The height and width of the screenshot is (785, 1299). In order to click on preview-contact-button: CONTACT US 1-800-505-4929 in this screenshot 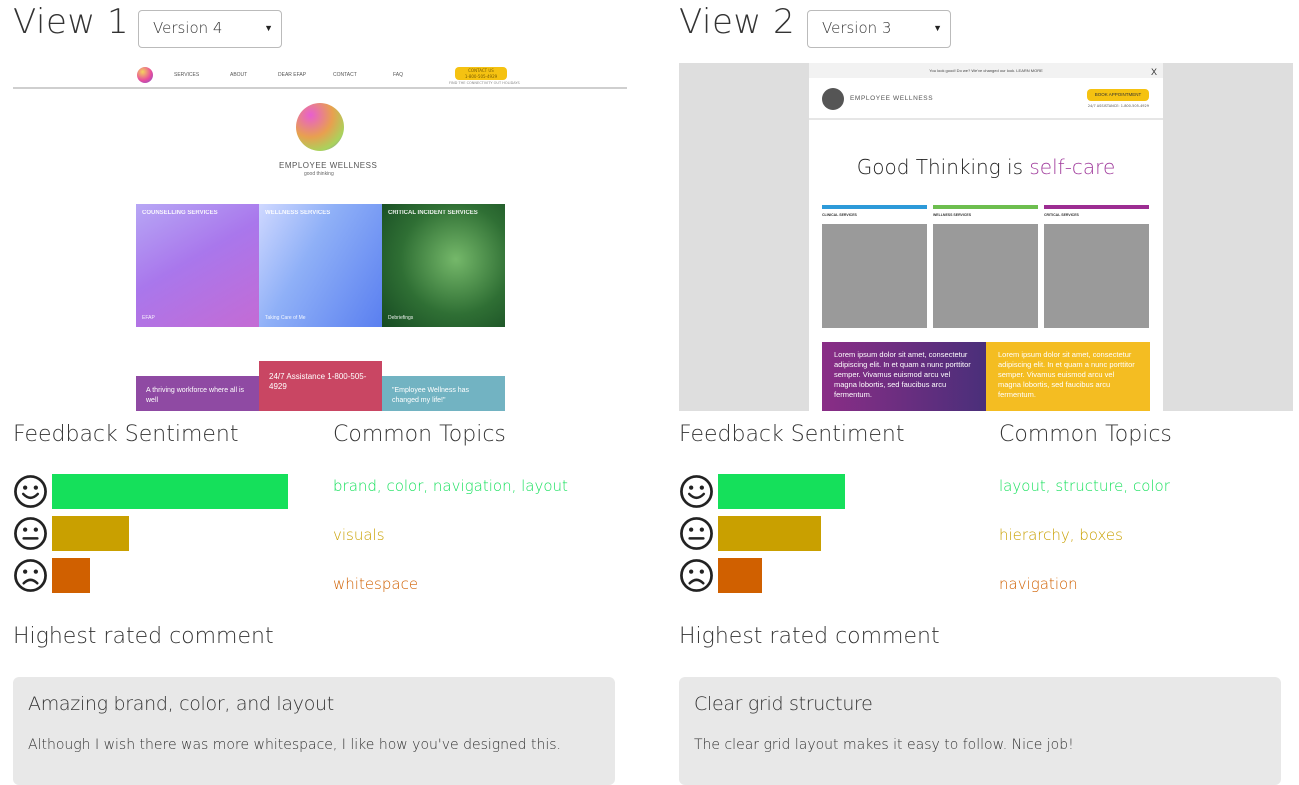, I will do `click(481, 73)`.